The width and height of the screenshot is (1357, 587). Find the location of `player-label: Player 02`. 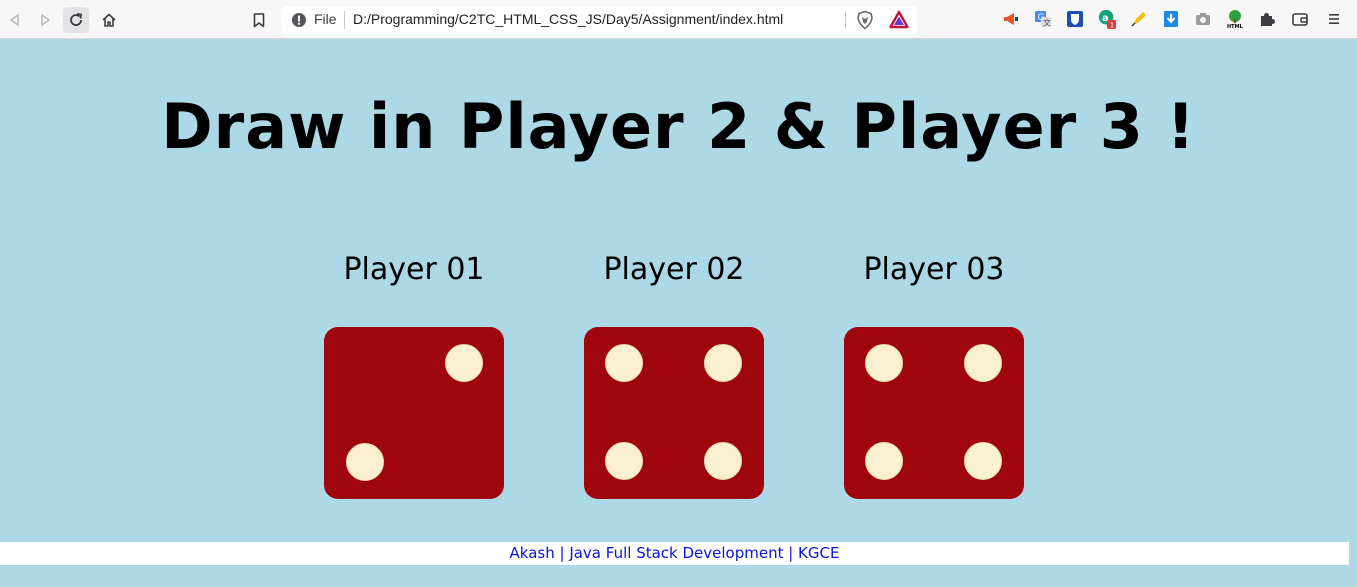

player-label: Player 02 is located at coordinates (674, 269).